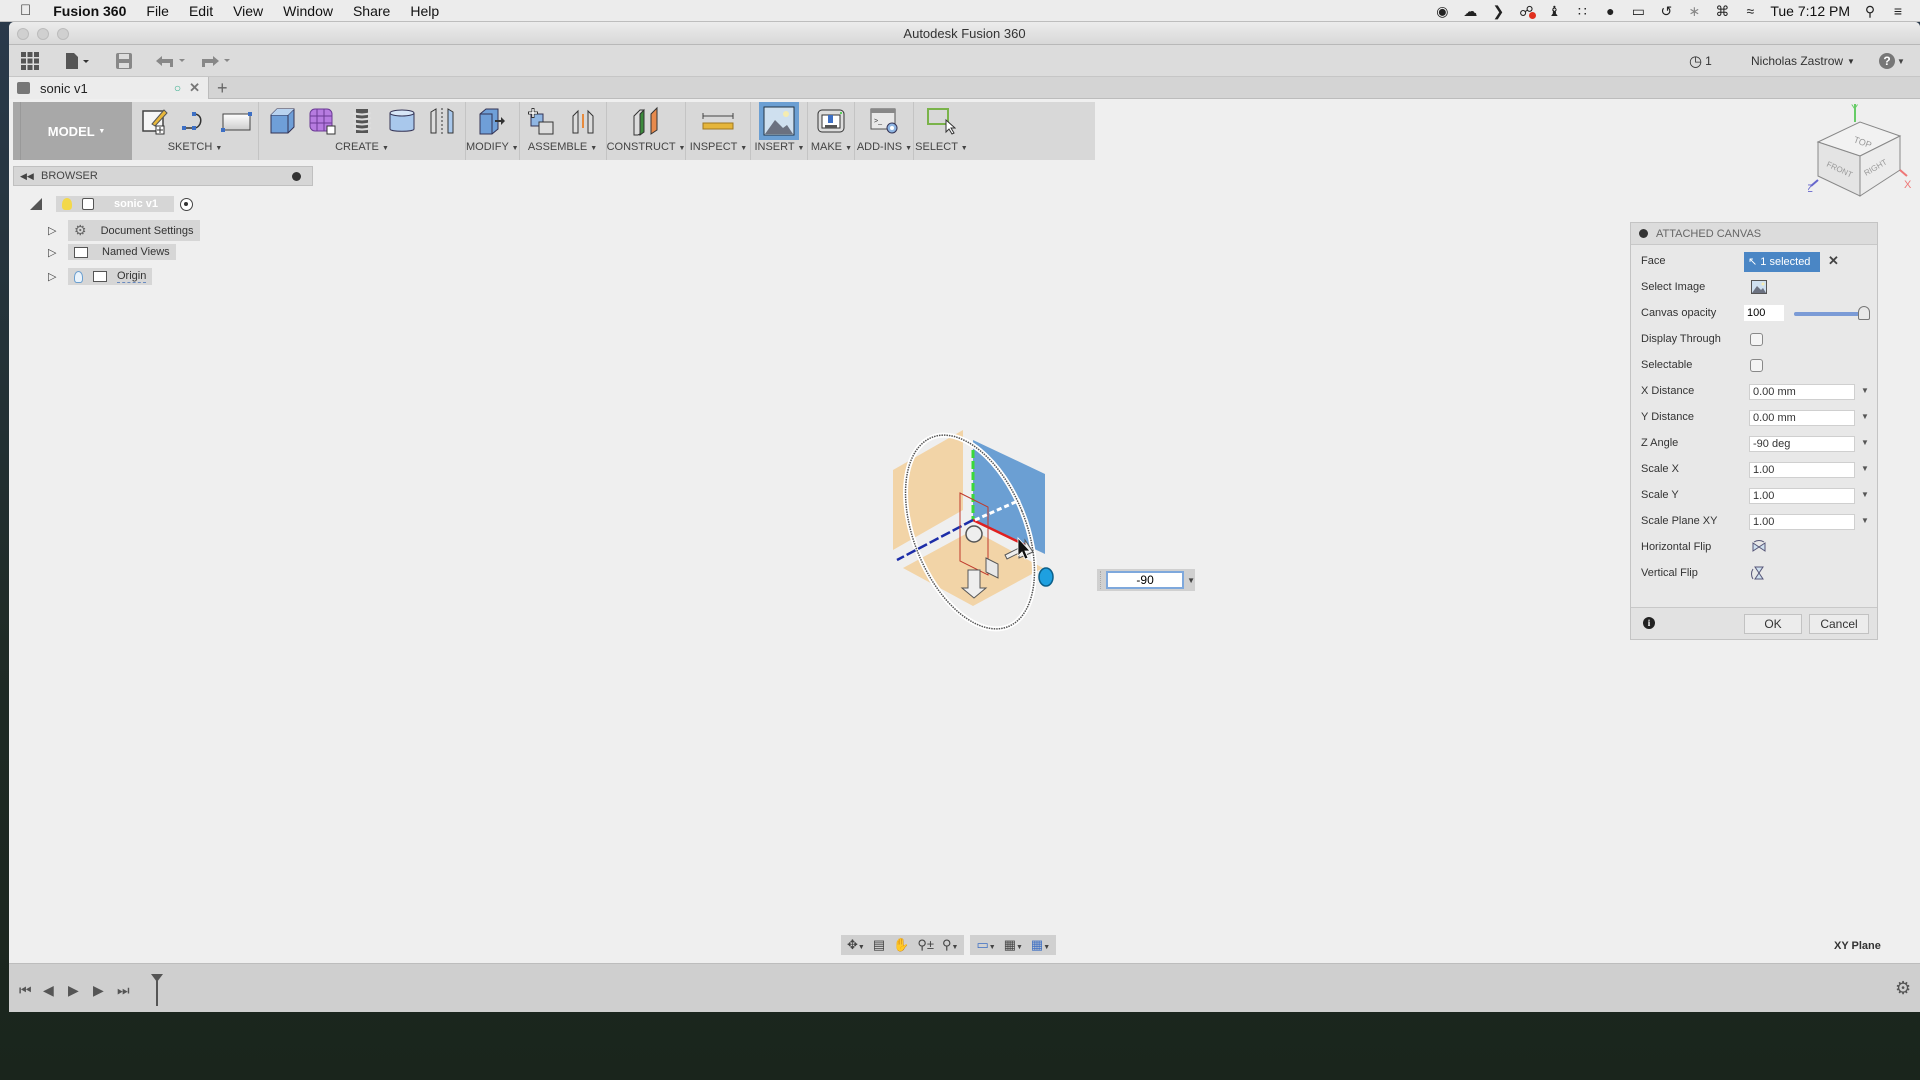  I want to click on minimize-window-button, so click(43, 34).